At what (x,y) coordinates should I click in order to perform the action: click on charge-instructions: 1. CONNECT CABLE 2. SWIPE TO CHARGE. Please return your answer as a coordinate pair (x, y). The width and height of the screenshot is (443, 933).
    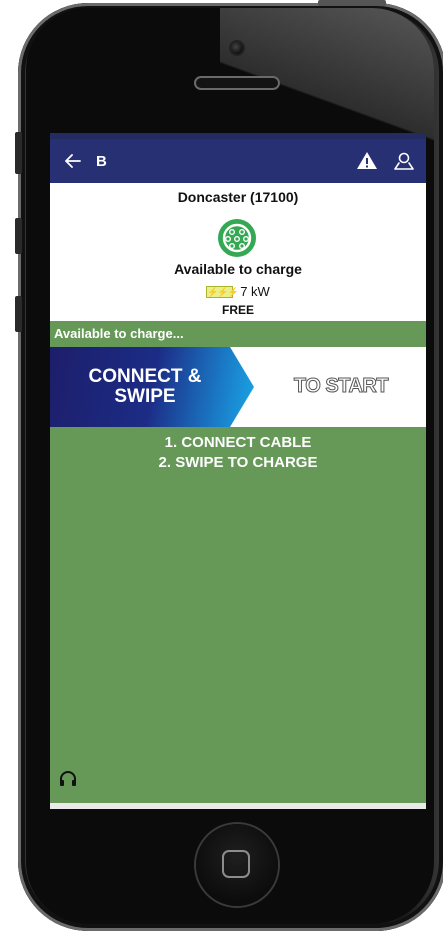
    Looking at the image, I should click on (238, 453).